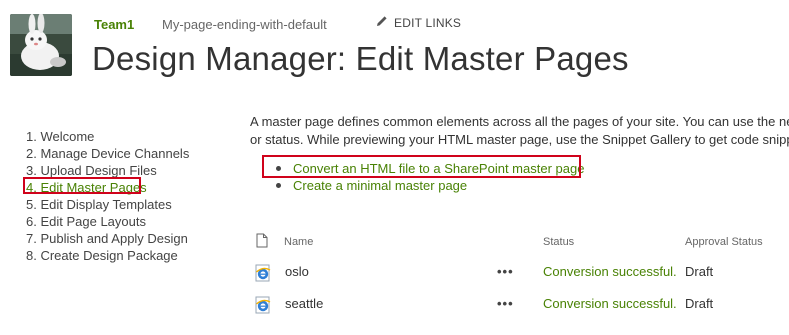 This screenshot has height=335, width=789. Describe the element at coordinates (262, 242) in the screenshot. I see `document-icon` at that location.